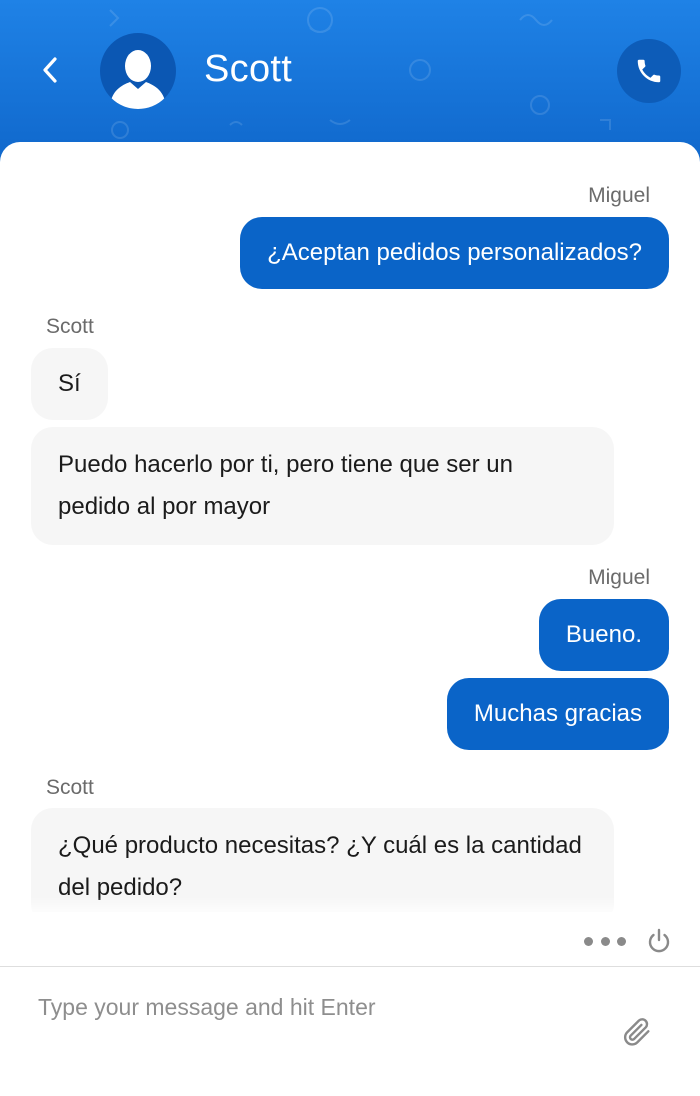  I want to click on attach-button, so click(637, 1032).